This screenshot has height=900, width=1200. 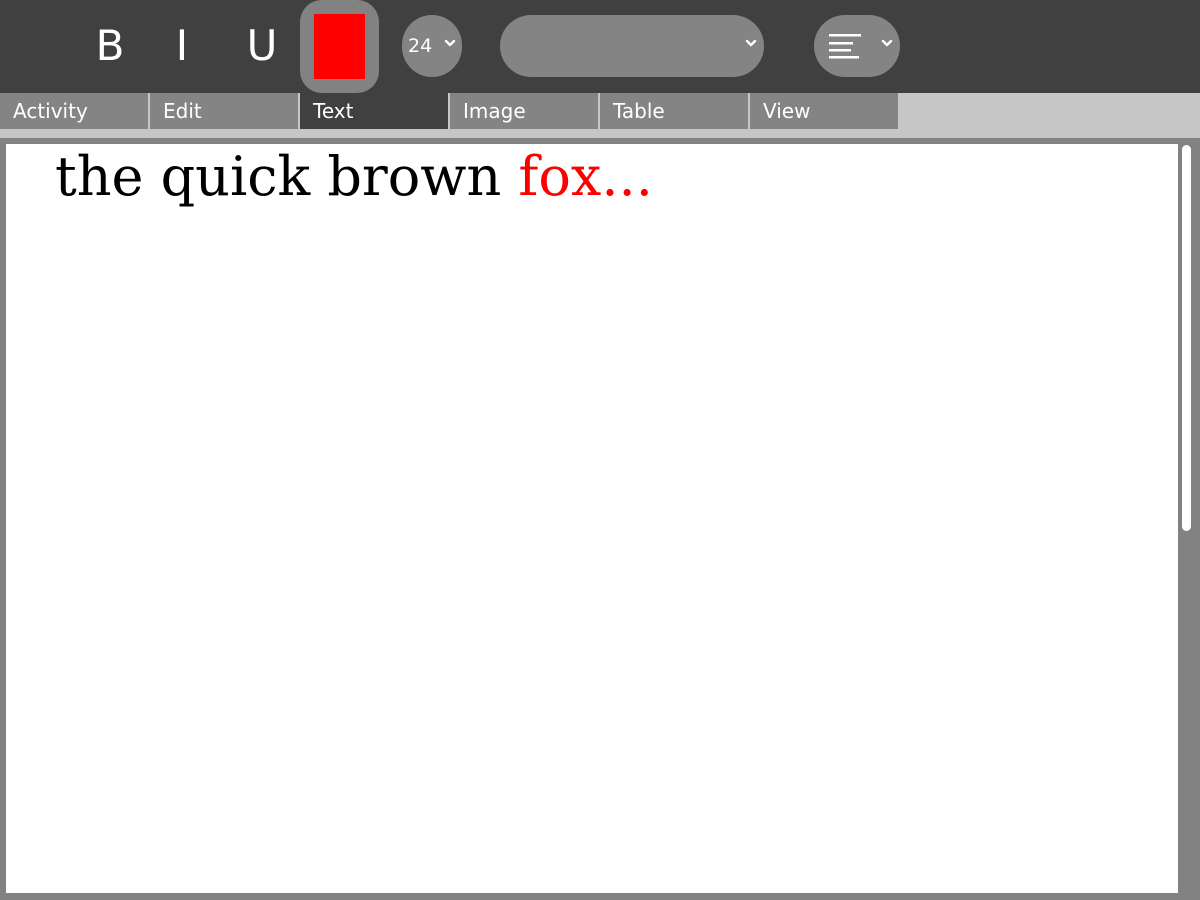 I want to click on vertical-scrollbar-thumb, so click(x=1186, y=338).